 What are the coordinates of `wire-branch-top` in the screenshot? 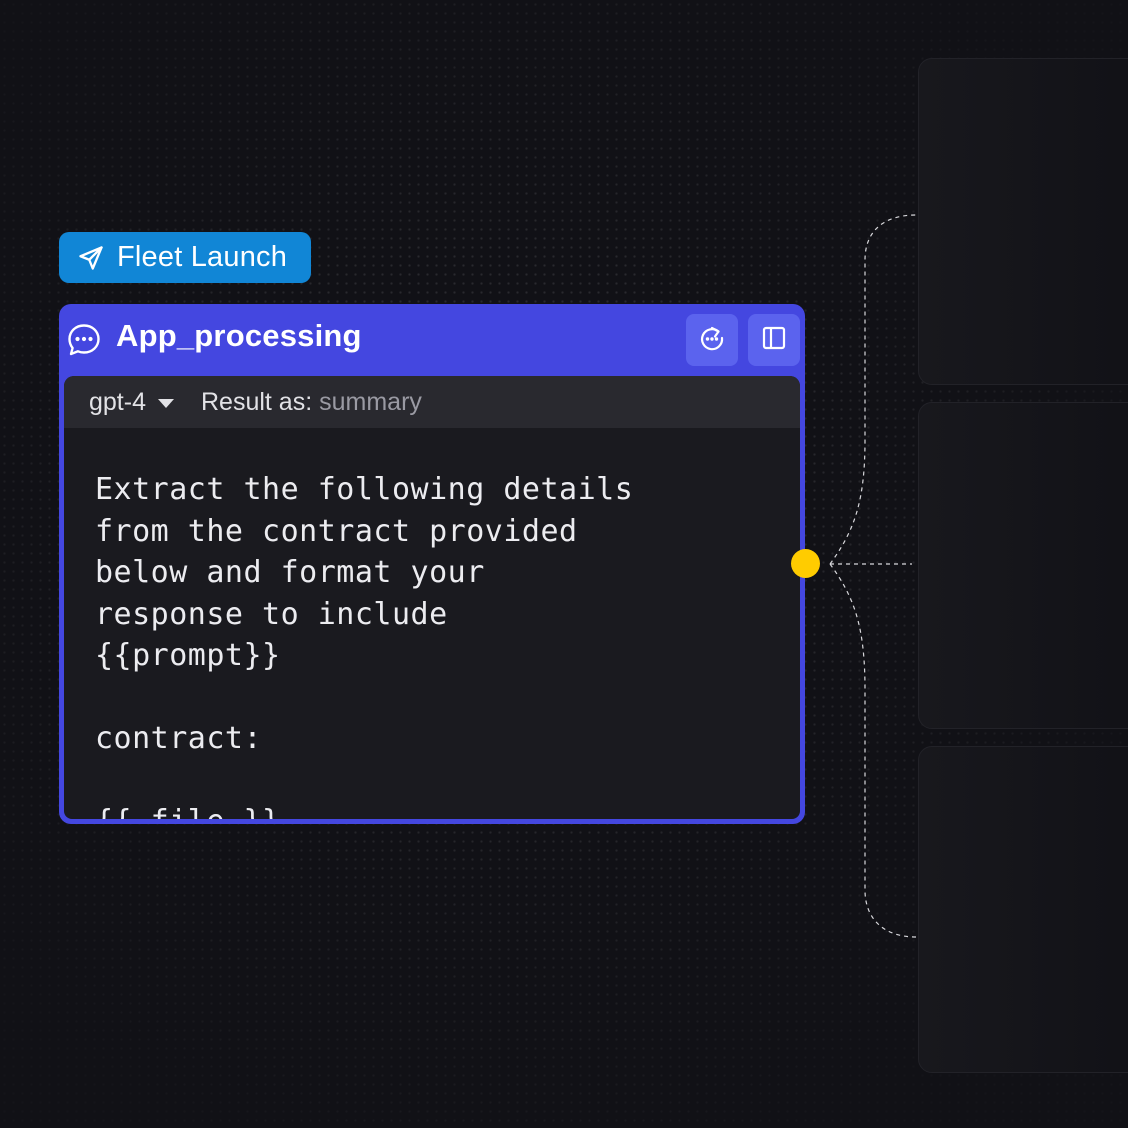 It's located at (873, 389).